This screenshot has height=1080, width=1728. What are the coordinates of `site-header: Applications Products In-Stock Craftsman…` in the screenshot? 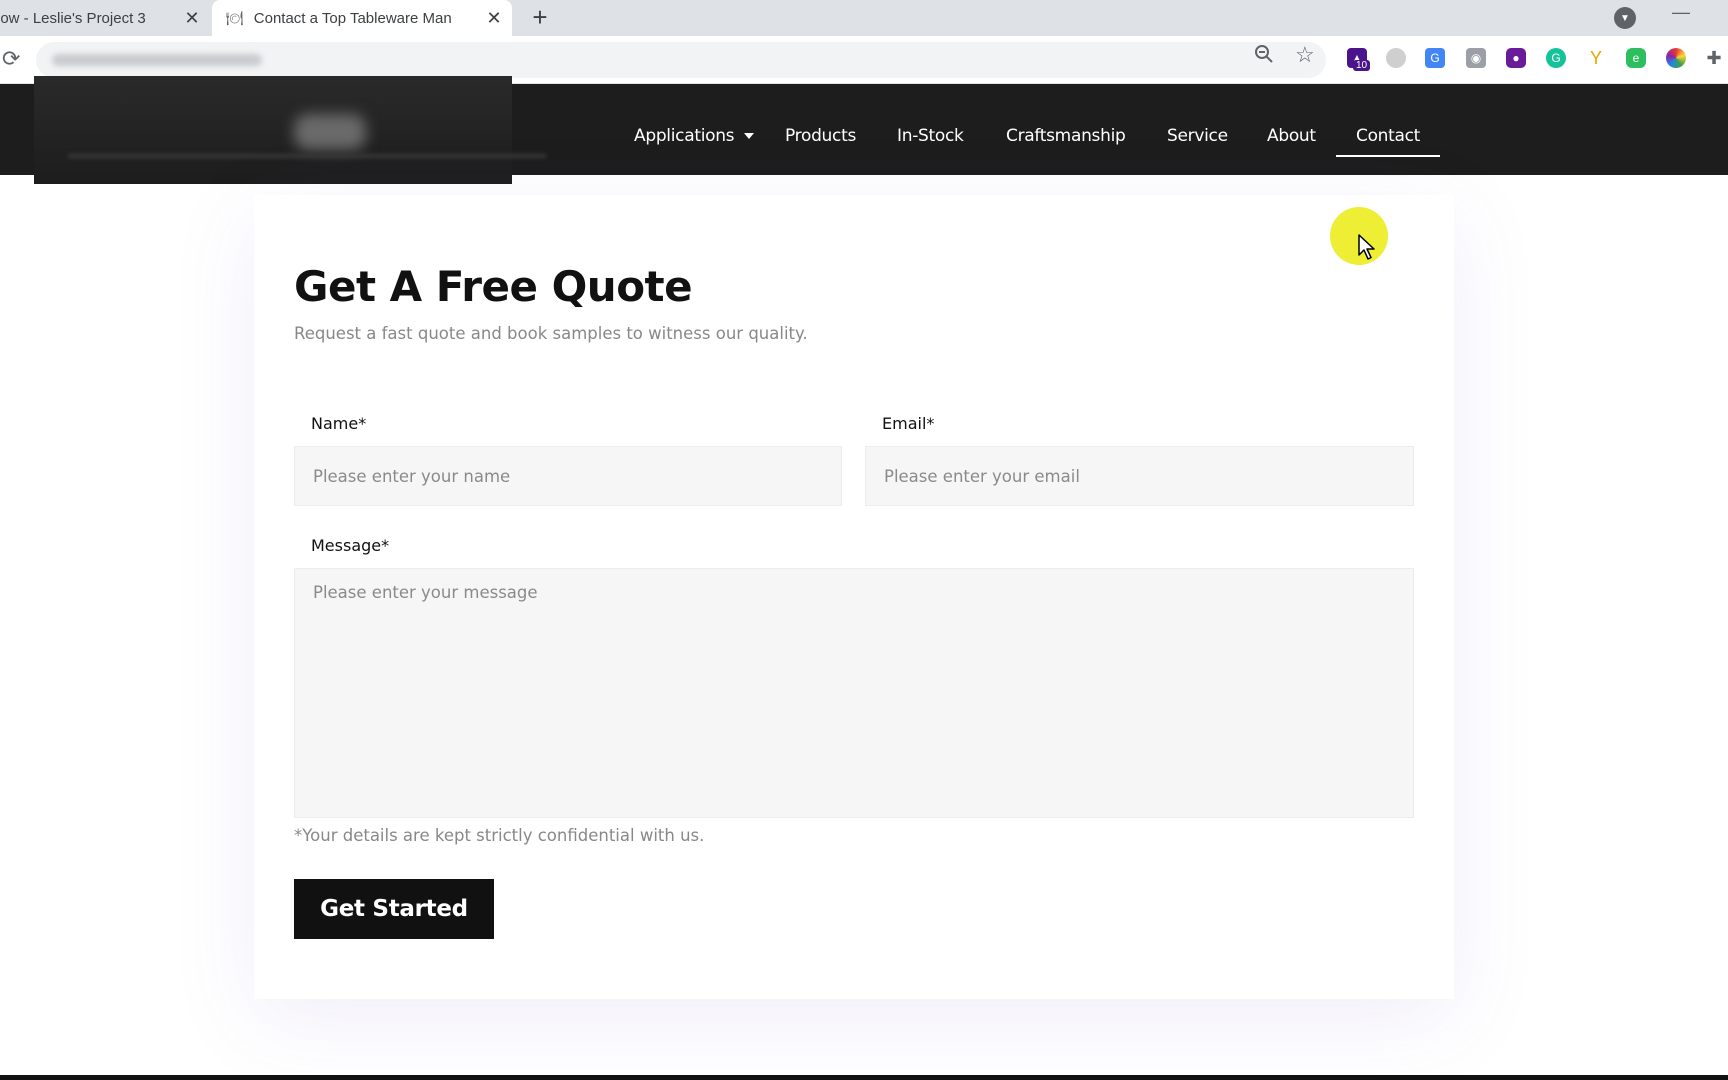 It's located at (864, 130).